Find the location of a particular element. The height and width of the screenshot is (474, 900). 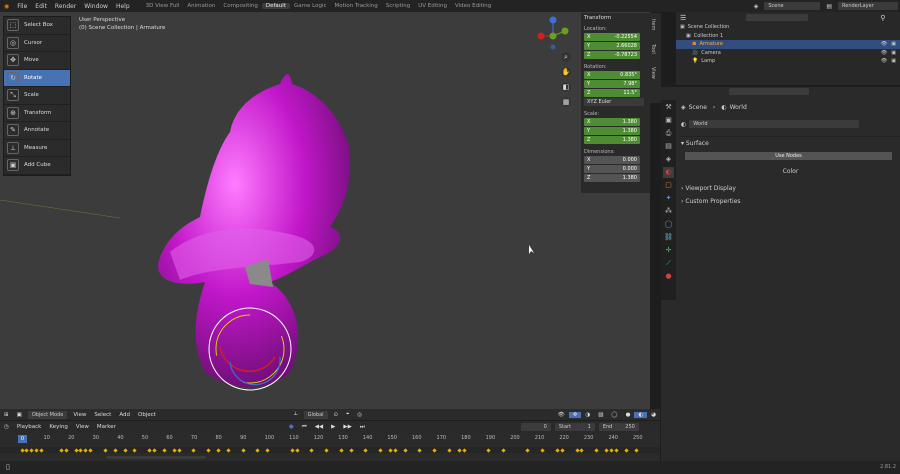

tab-compositing: Compositing is located at coordinates (240, 6).